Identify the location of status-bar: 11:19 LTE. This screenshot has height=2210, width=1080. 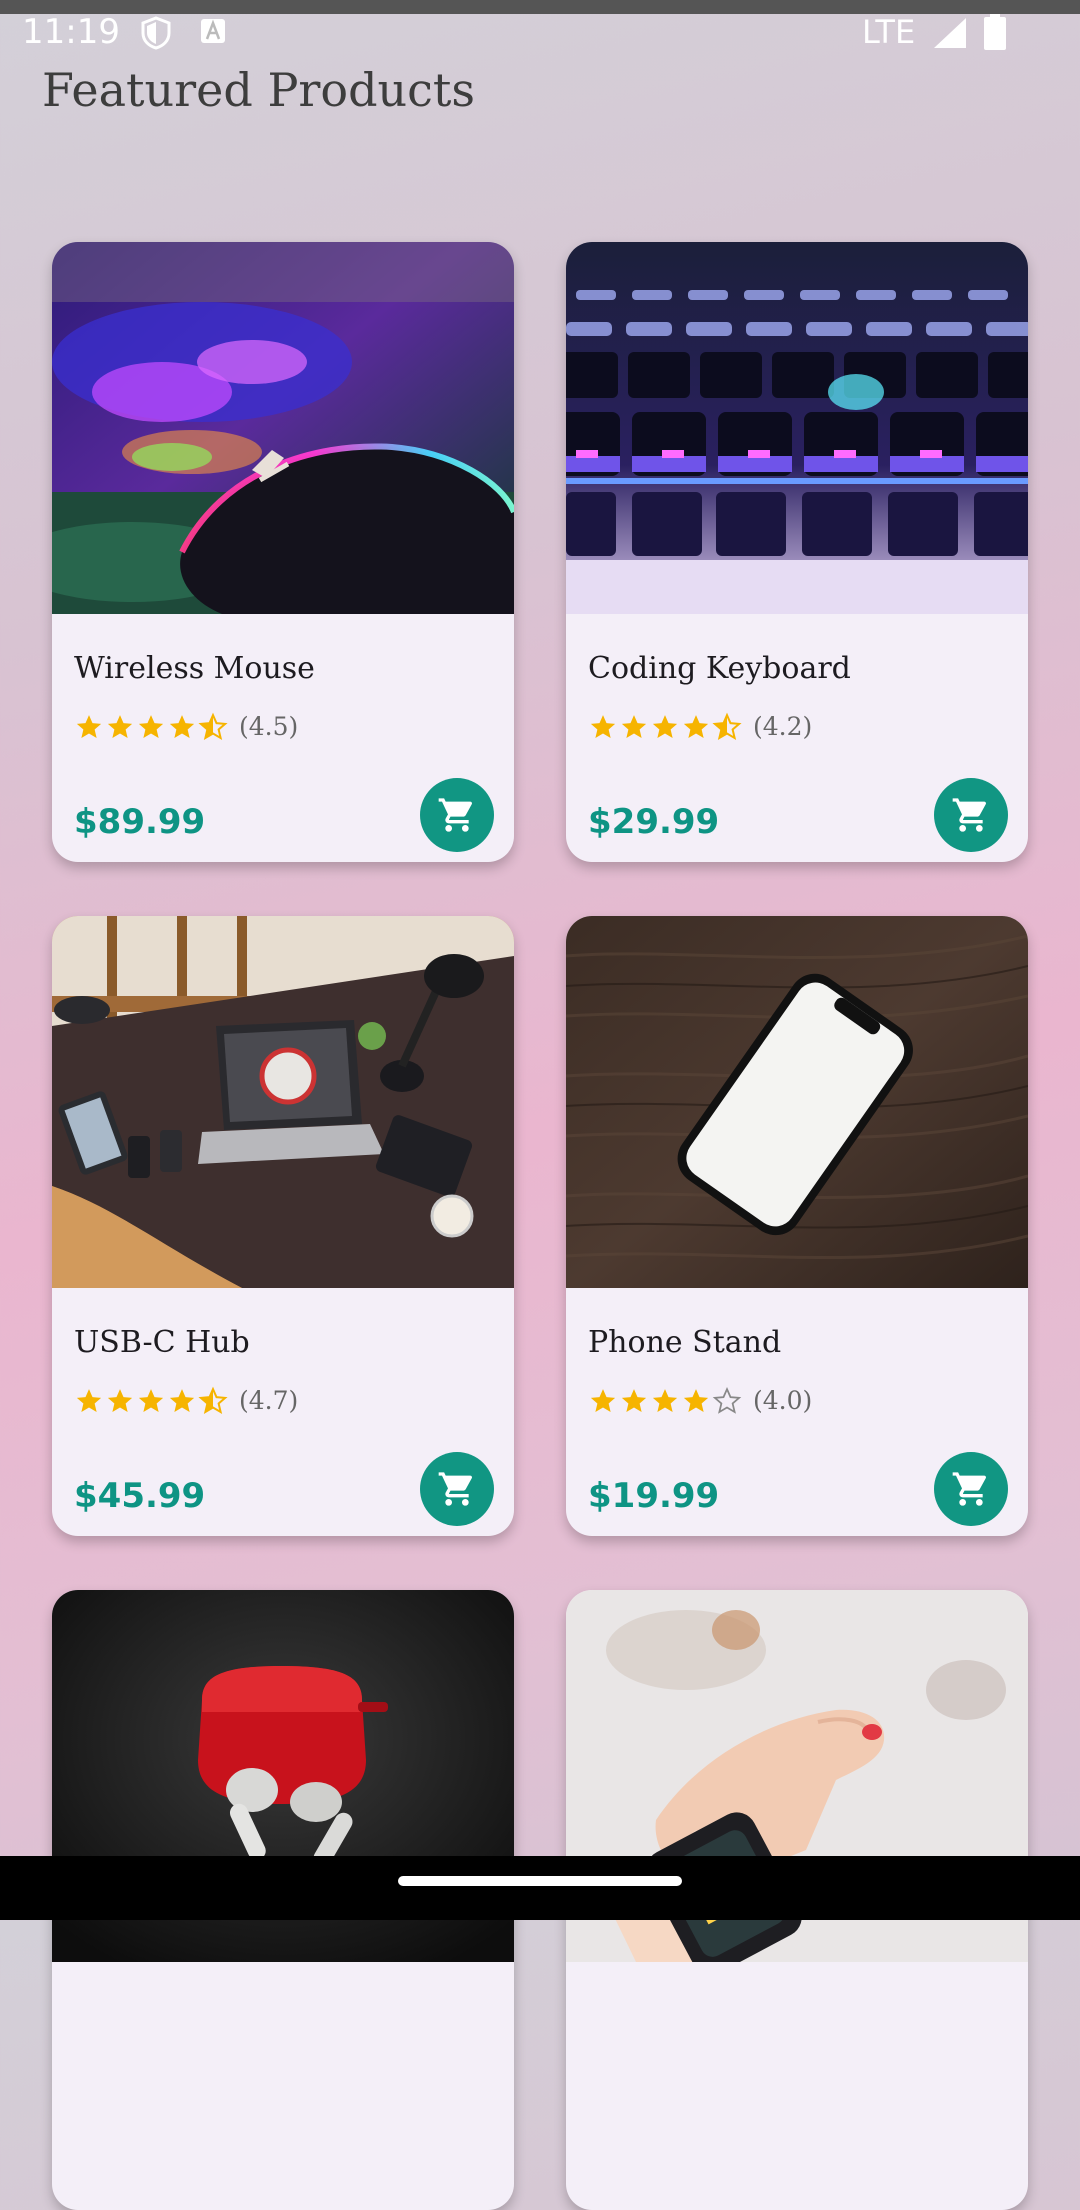
(540, 39).